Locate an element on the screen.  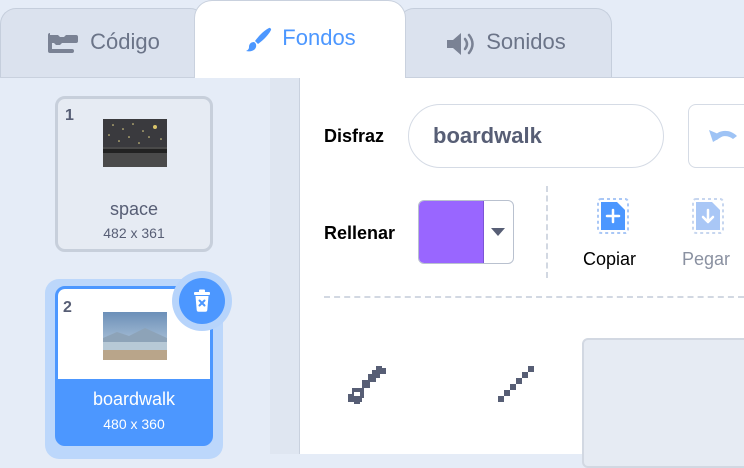
backdrop-number: 2 is located at coordinates (67, 307).